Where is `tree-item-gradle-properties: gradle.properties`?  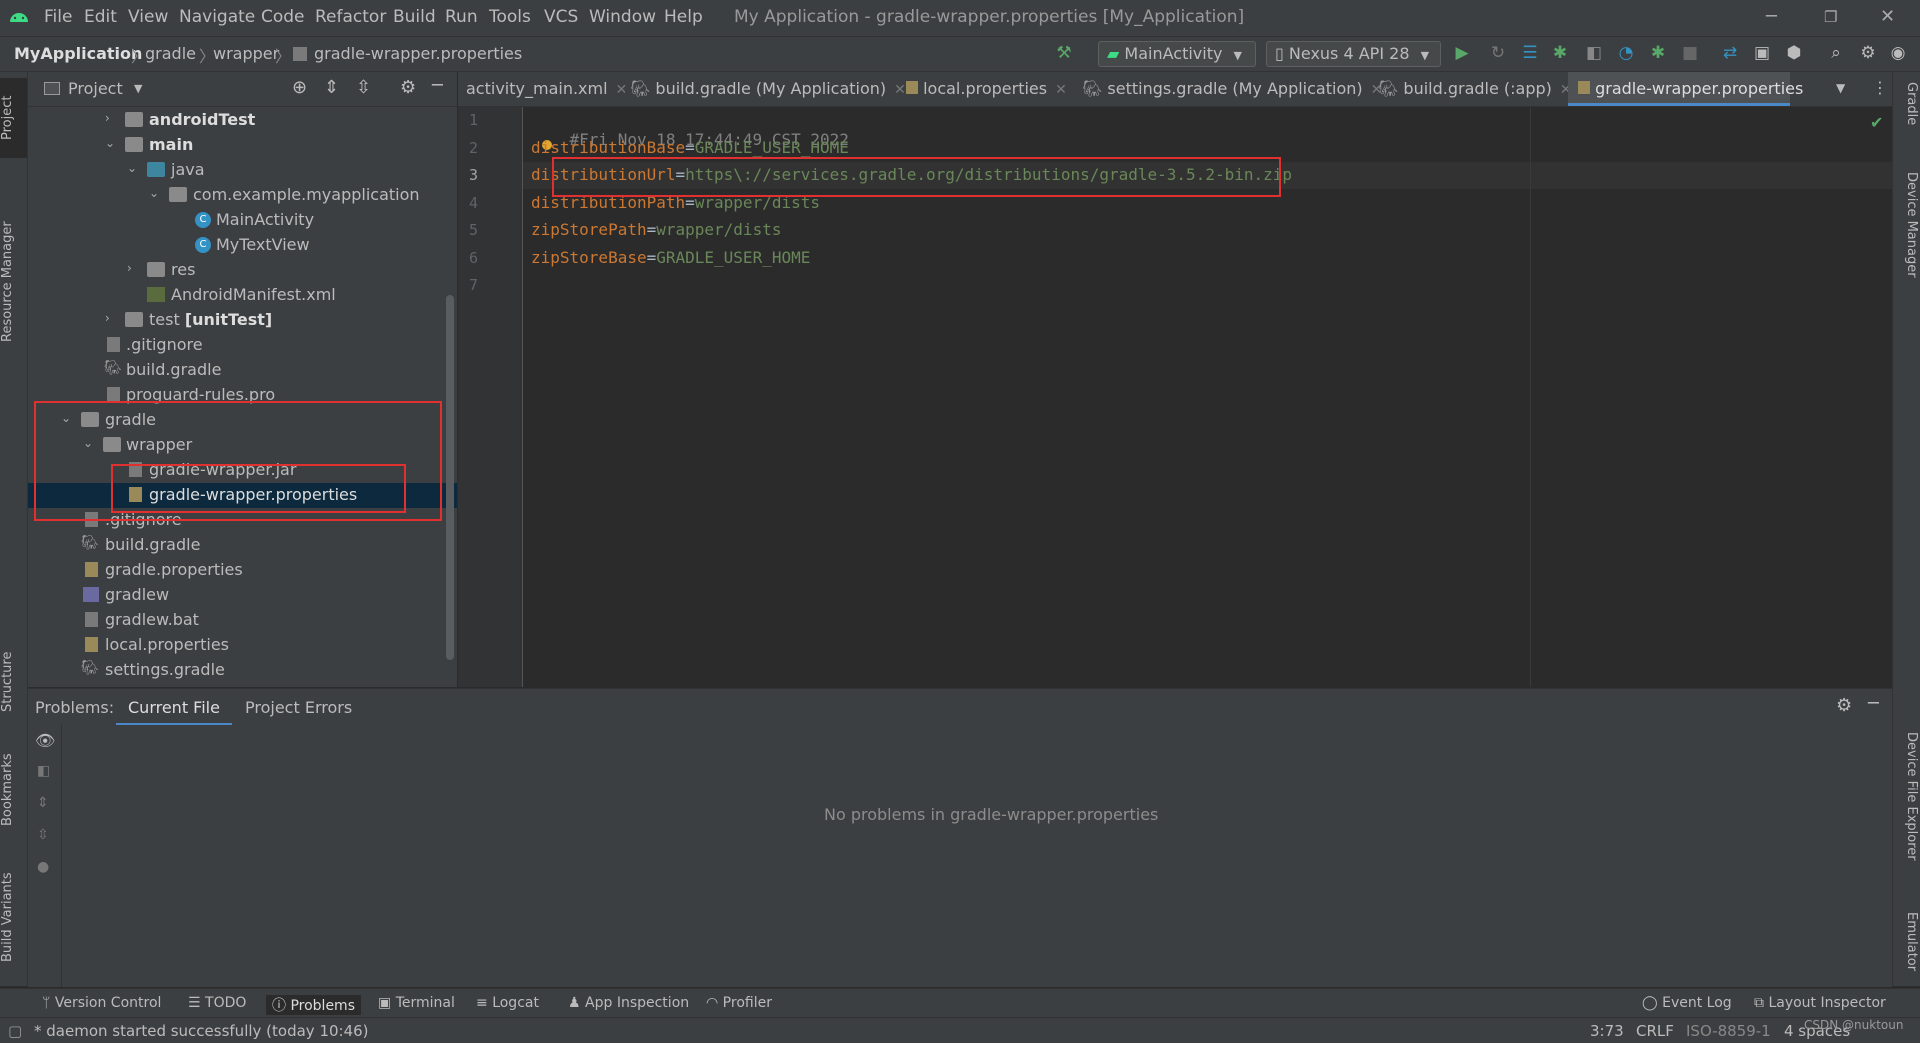 tree-item-gradle-properties: gradle.properties is located at coordinates (238, 570).